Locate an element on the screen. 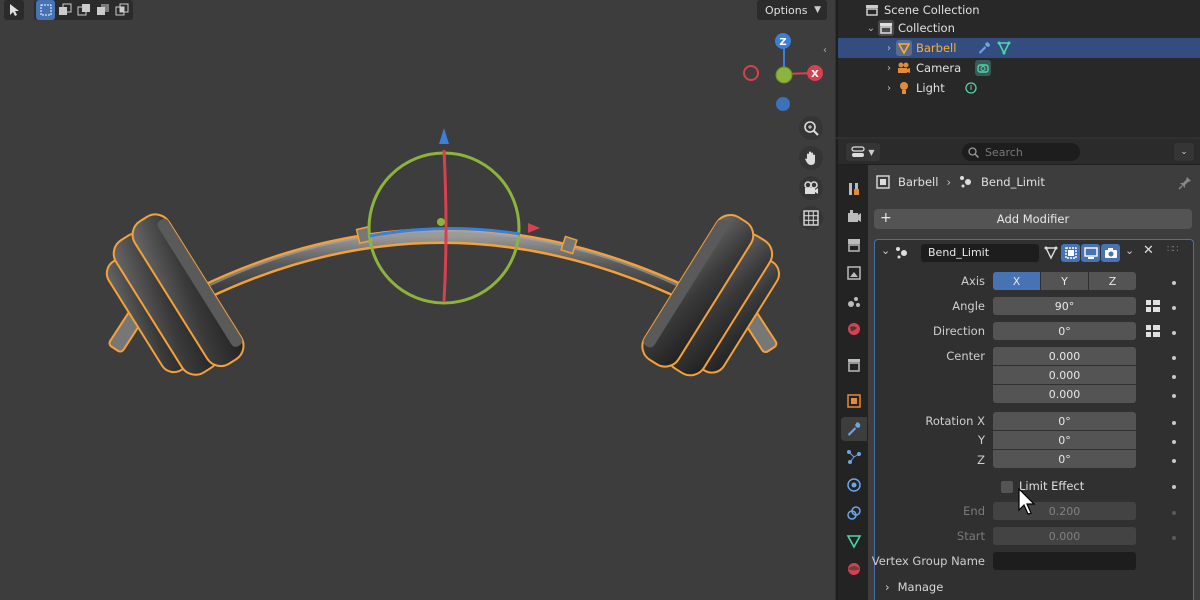 The height and width of the screenshot is (600, 1200). center-x-field: 0.000 is located at coordinates (1064, 356).